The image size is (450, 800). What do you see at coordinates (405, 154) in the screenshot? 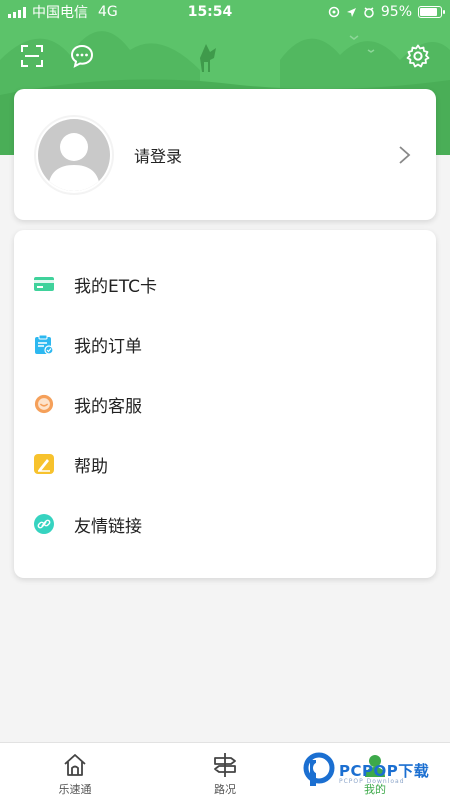
I see `chevron-right-icon` at bounding box center [405, 154].